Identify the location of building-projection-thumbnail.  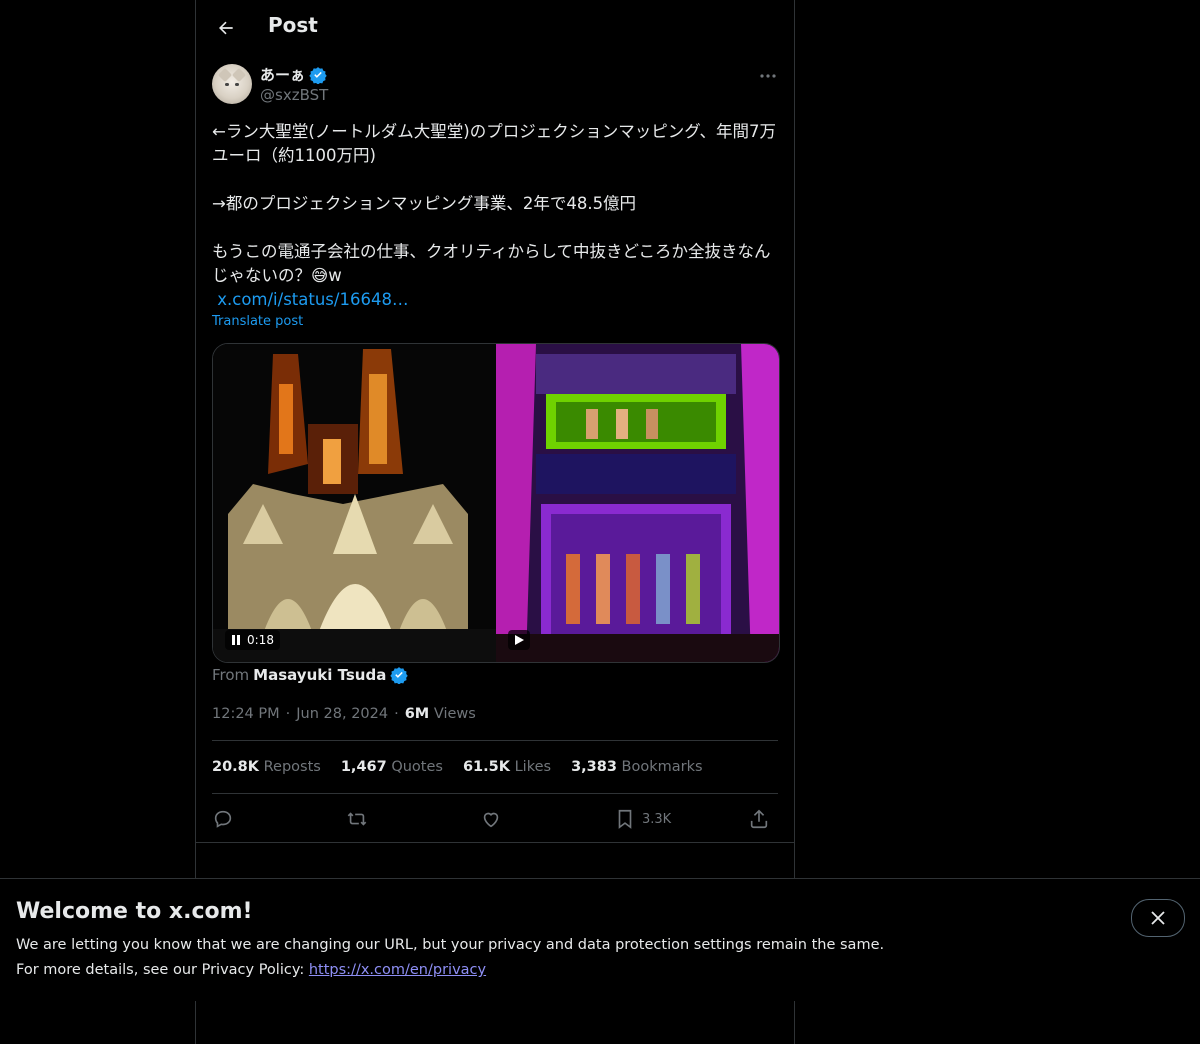
(637, 503).